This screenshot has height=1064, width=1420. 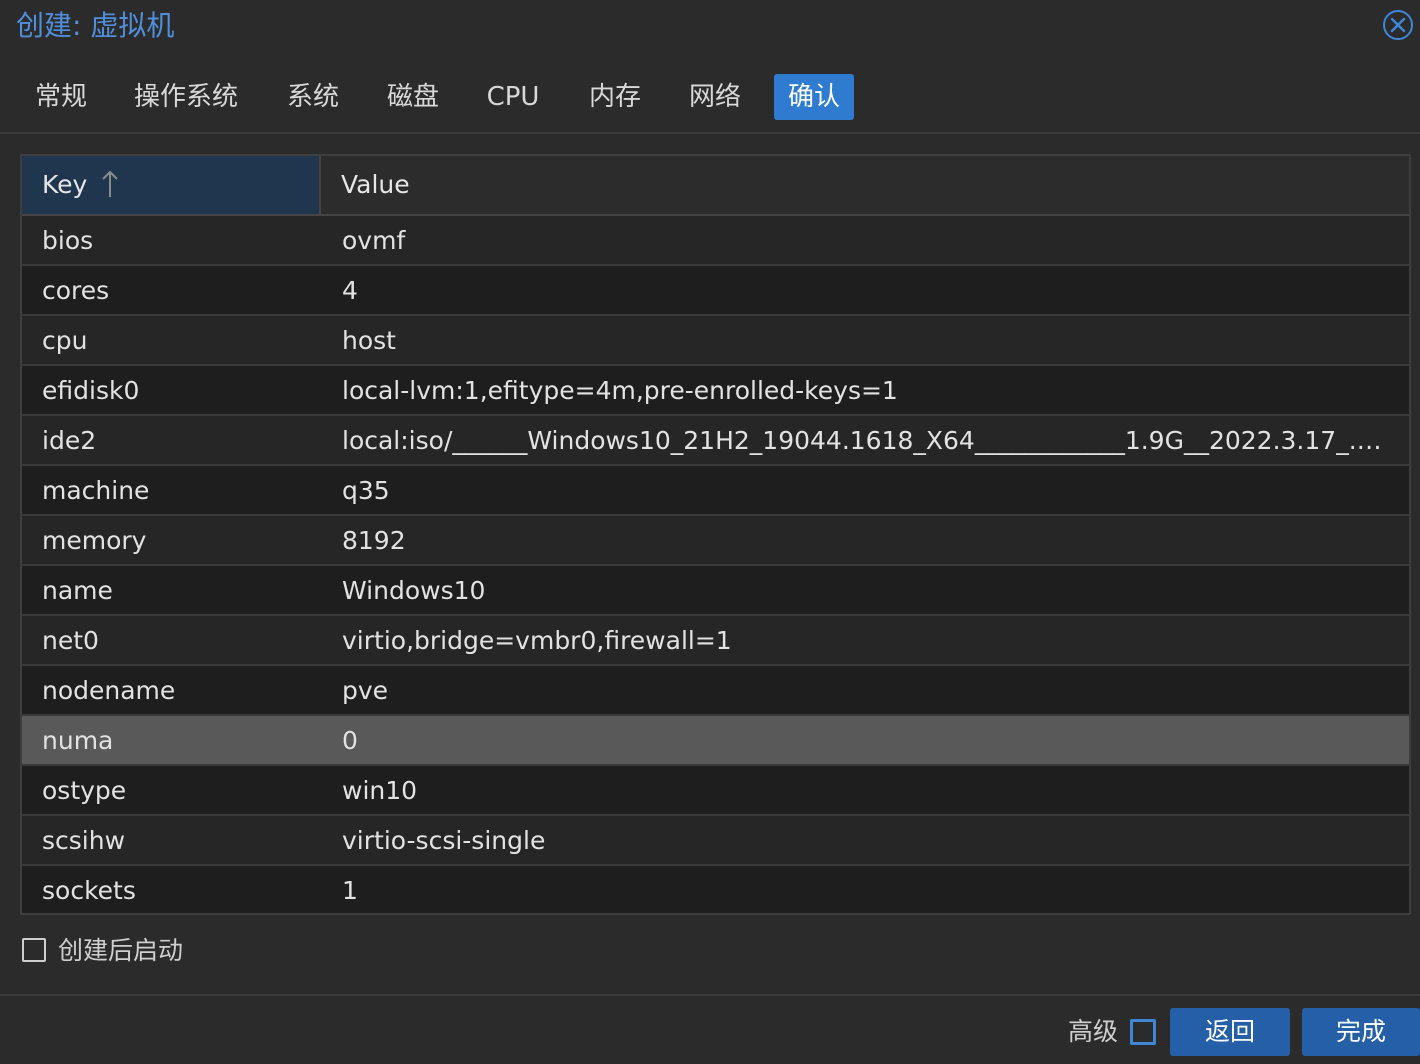 I want to click on row-key: ostype, so click(x=84, y=790).